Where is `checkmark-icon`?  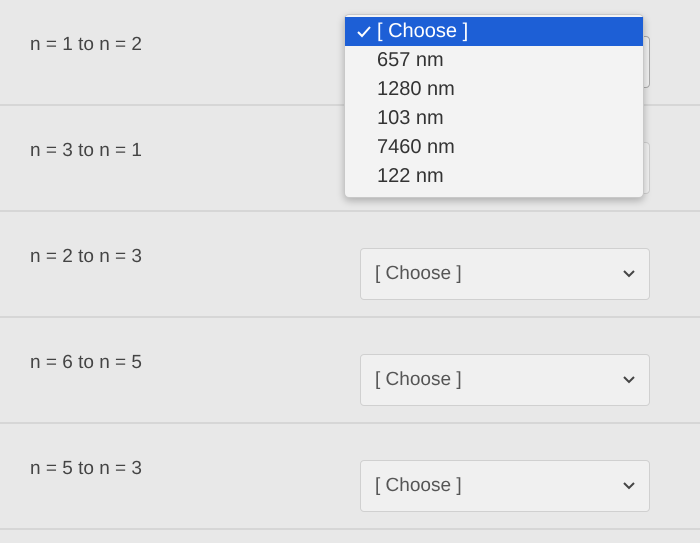
checkmark-icon is located at coordinates (364, 32).